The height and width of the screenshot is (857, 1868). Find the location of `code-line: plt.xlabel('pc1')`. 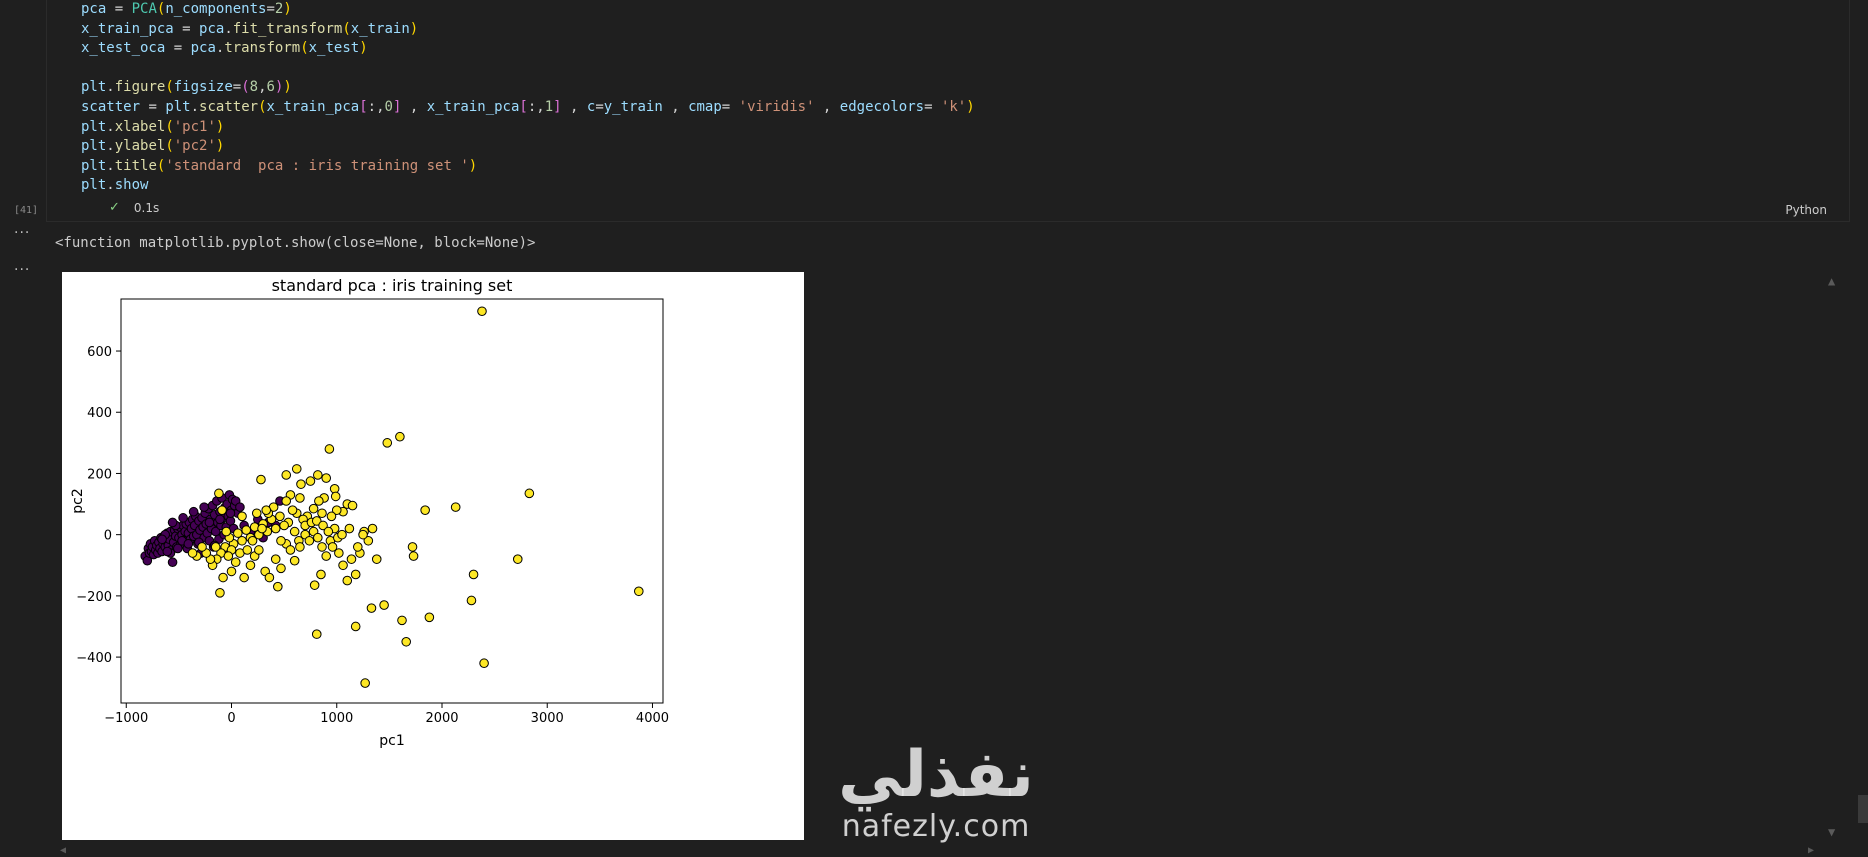

code-line: plt.xlabel('pc1') is located at coordinates (528, 128).